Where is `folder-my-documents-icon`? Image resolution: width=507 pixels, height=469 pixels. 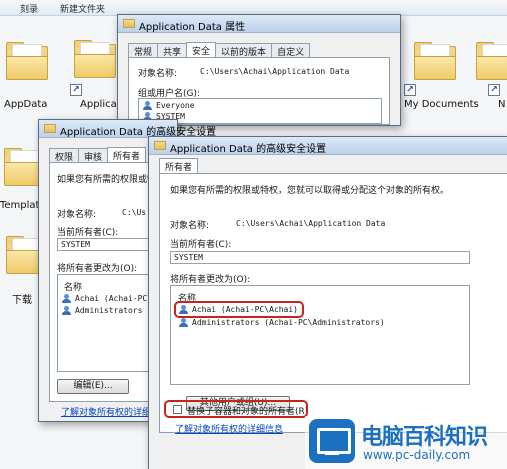
folder-my-documents-icon is located at coordinates (435, 62).